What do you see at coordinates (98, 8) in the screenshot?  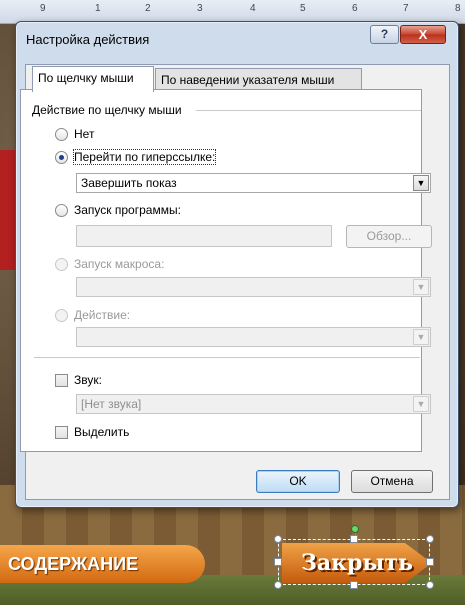 I see `ruler-number: 1` at bounding box center [98, 8].